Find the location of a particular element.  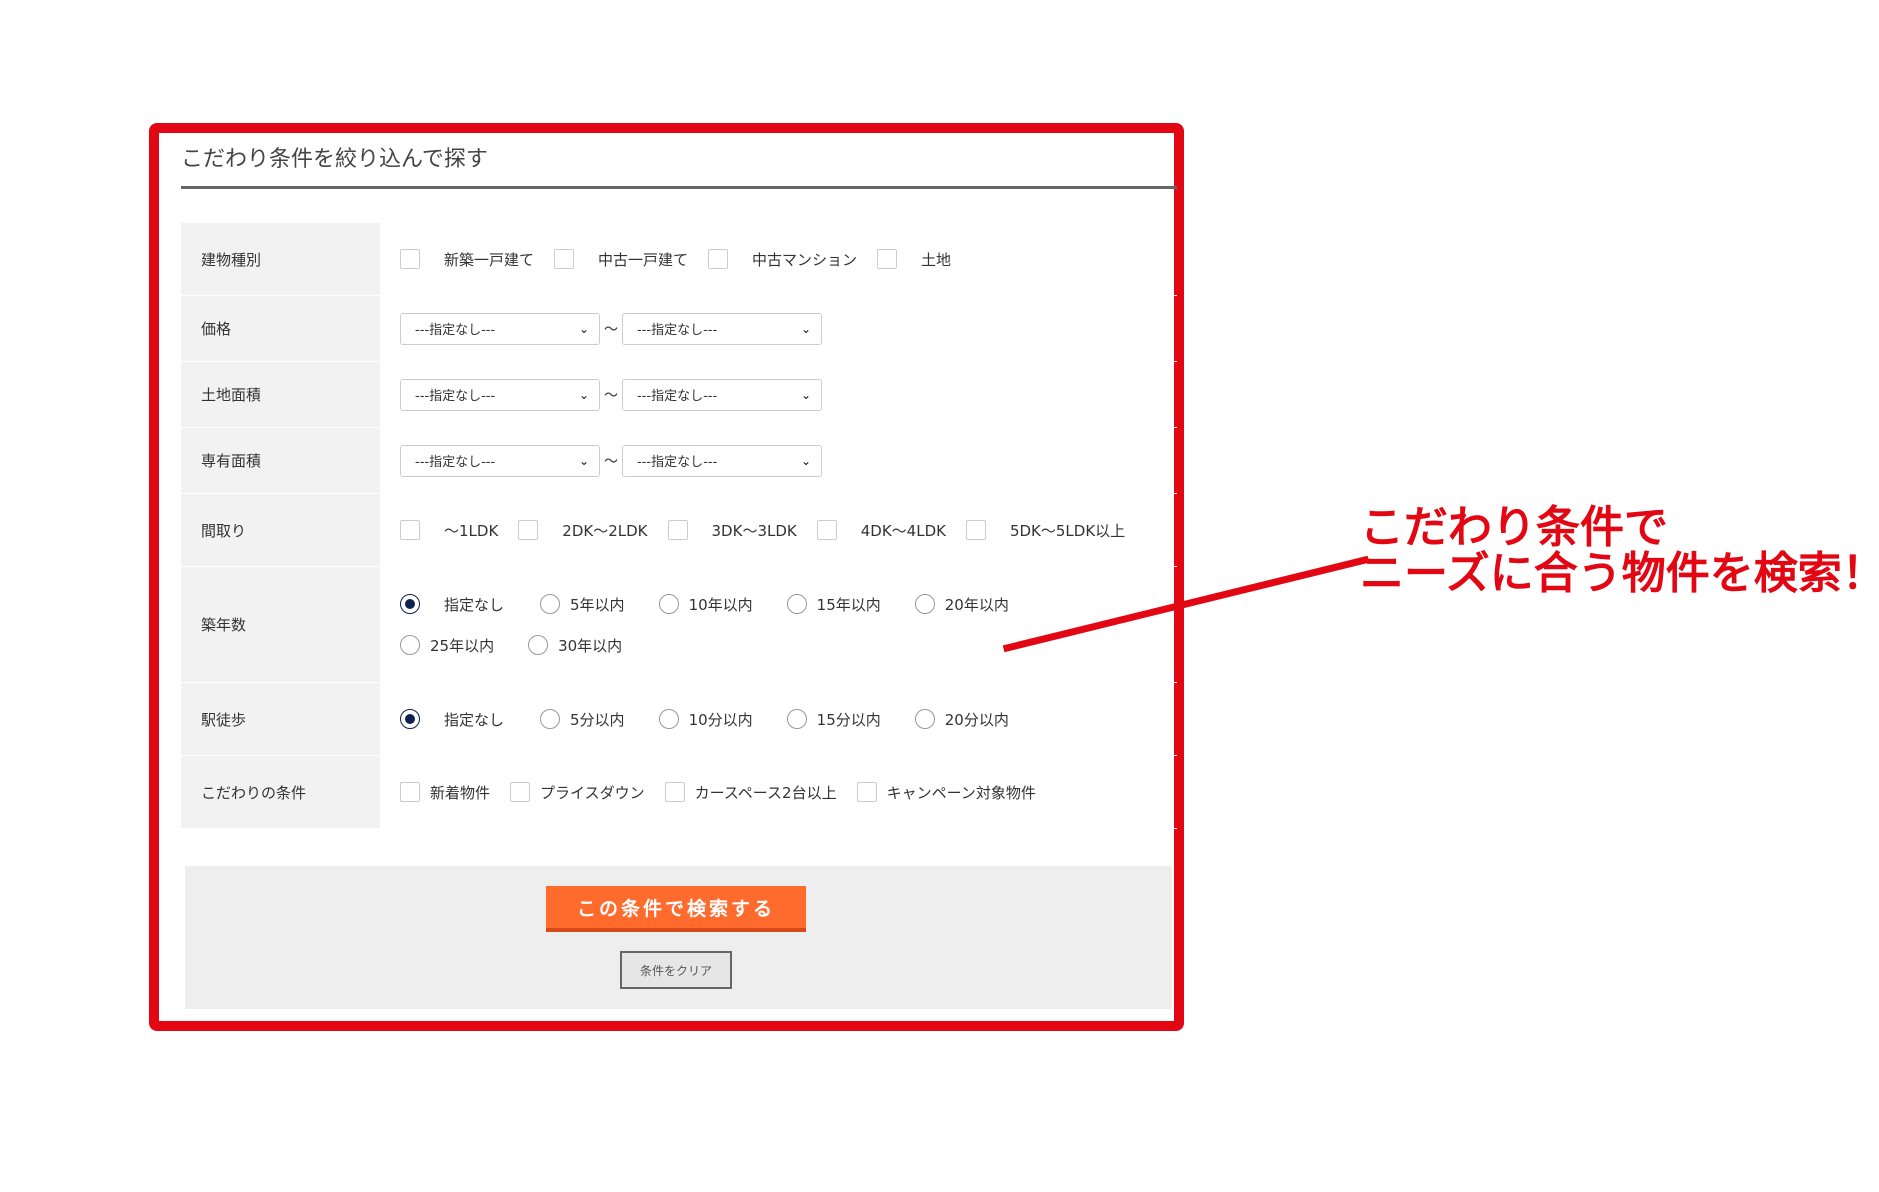

callout-line-2: ニーズに合う物件を検索！ is located at coordinates (1619, 573).